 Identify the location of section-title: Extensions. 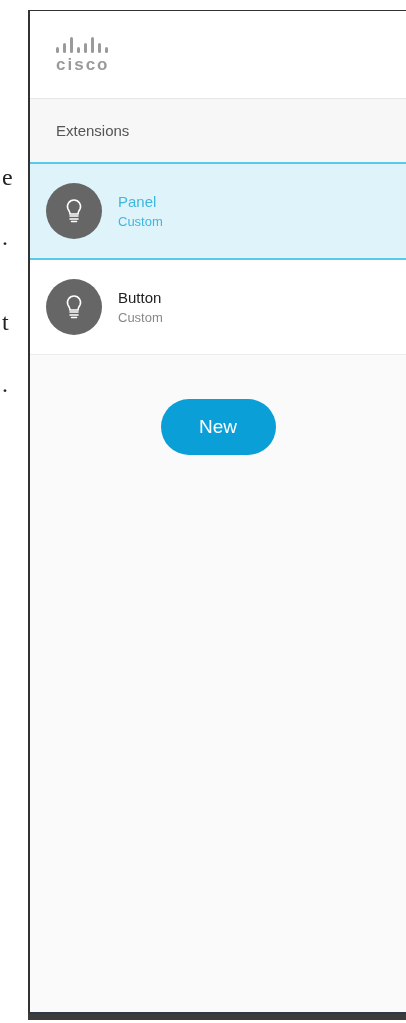
(93, 130).